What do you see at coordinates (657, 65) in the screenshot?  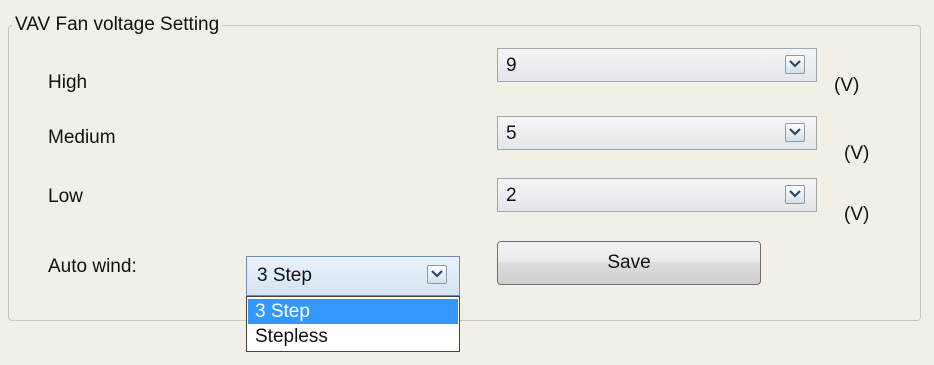 I see `high-voltage-select: 9` at bounding box center [657, 65].